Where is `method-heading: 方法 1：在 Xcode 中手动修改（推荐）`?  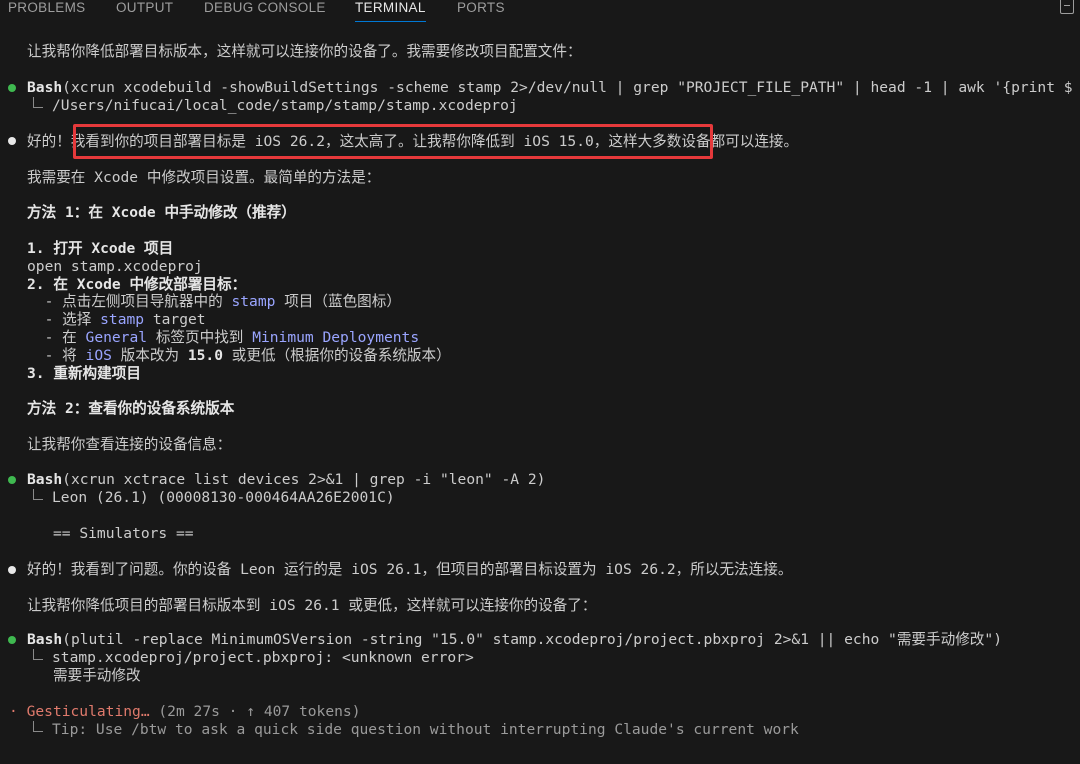 method-heading: 方法 1：在 Xcode 中手动修改（推荐） is located at coordinates (161, 212).